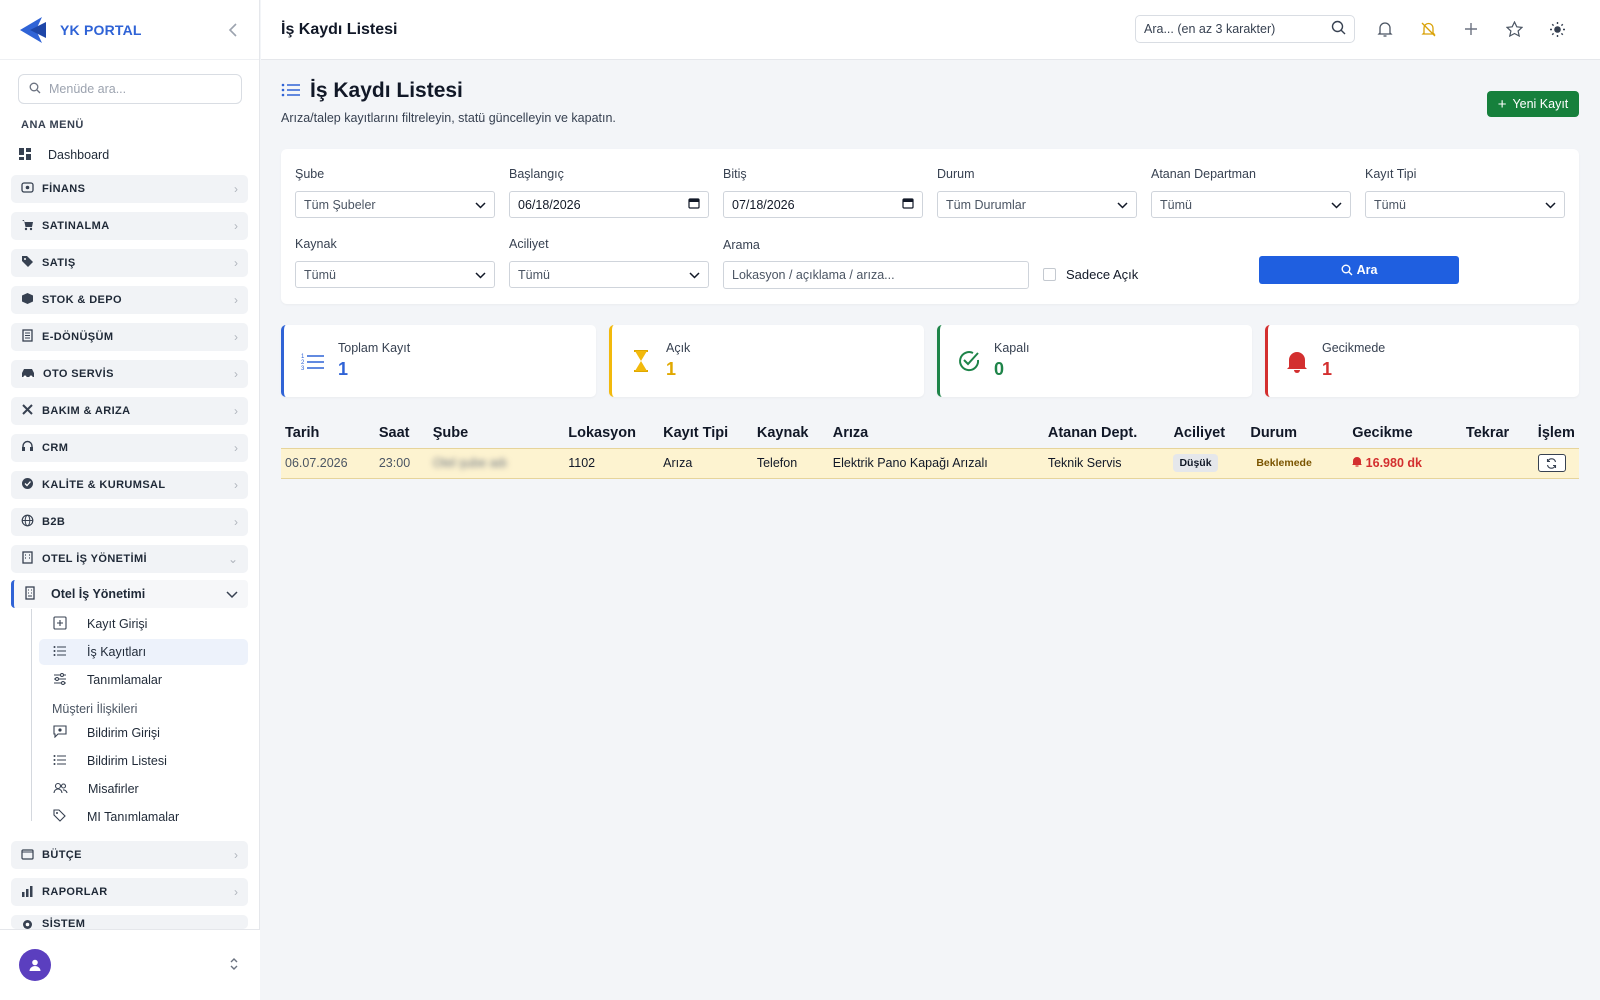  Describe the element at coordinates (986, 204) in the screenshot. I see `select-value: Tüm Durumlar` at that location.